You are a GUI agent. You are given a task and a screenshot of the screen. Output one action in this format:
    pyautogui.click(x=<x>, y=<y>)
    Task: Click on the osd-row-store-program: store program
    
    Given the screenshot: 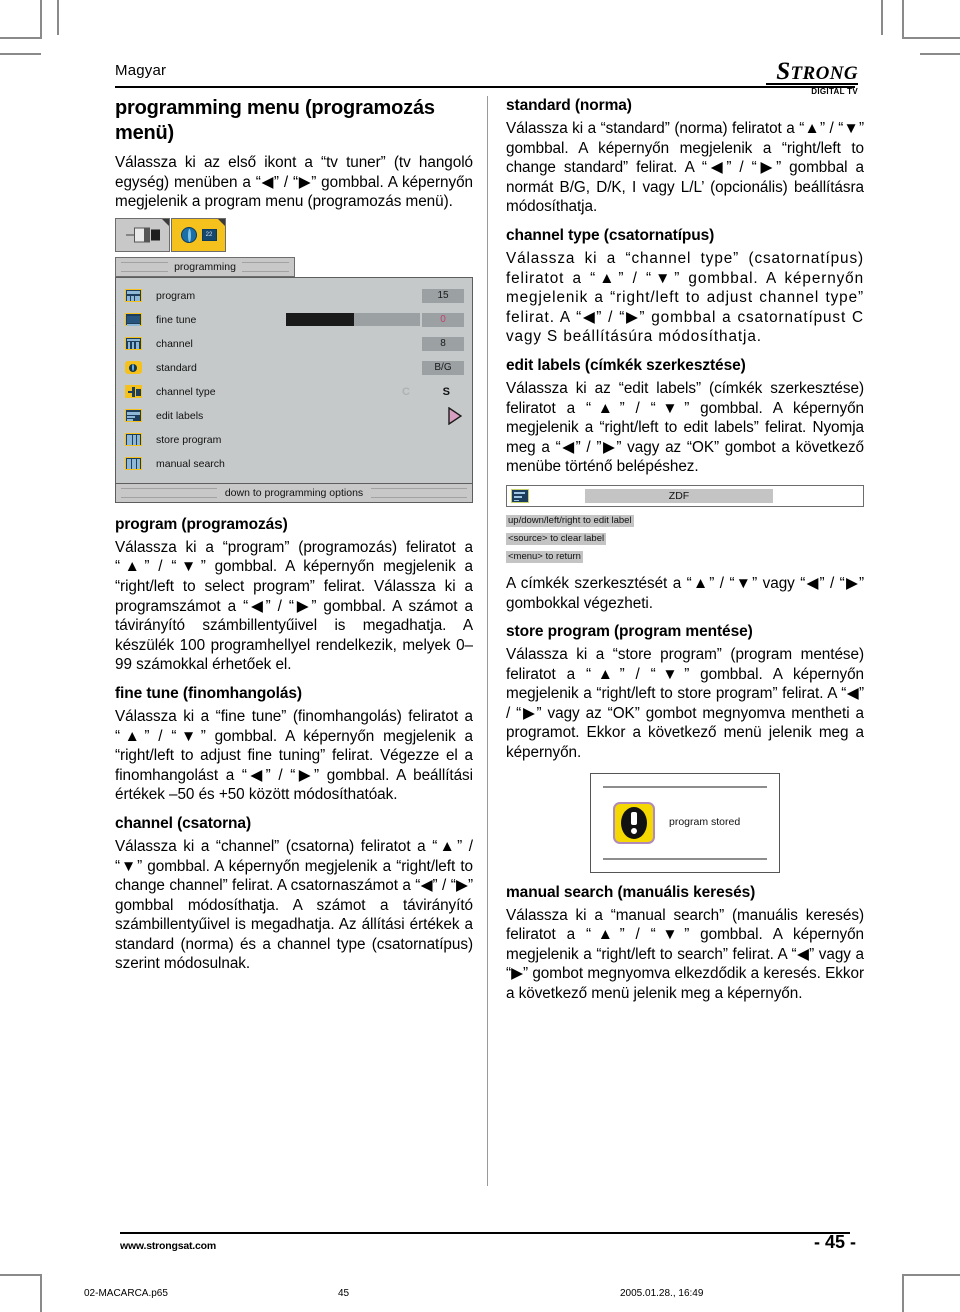 What is the action you would take?
    pyautogui.click(x=294, y=440)
    